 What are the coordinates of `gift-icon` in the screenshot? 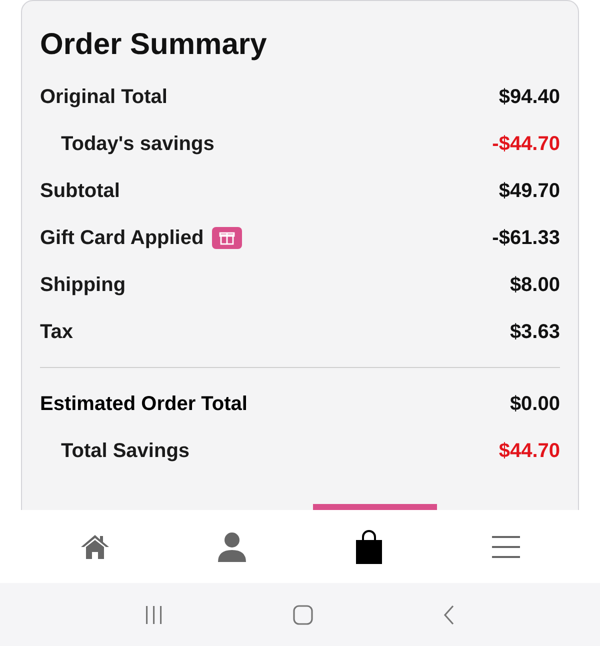 It's located at (227, 237).